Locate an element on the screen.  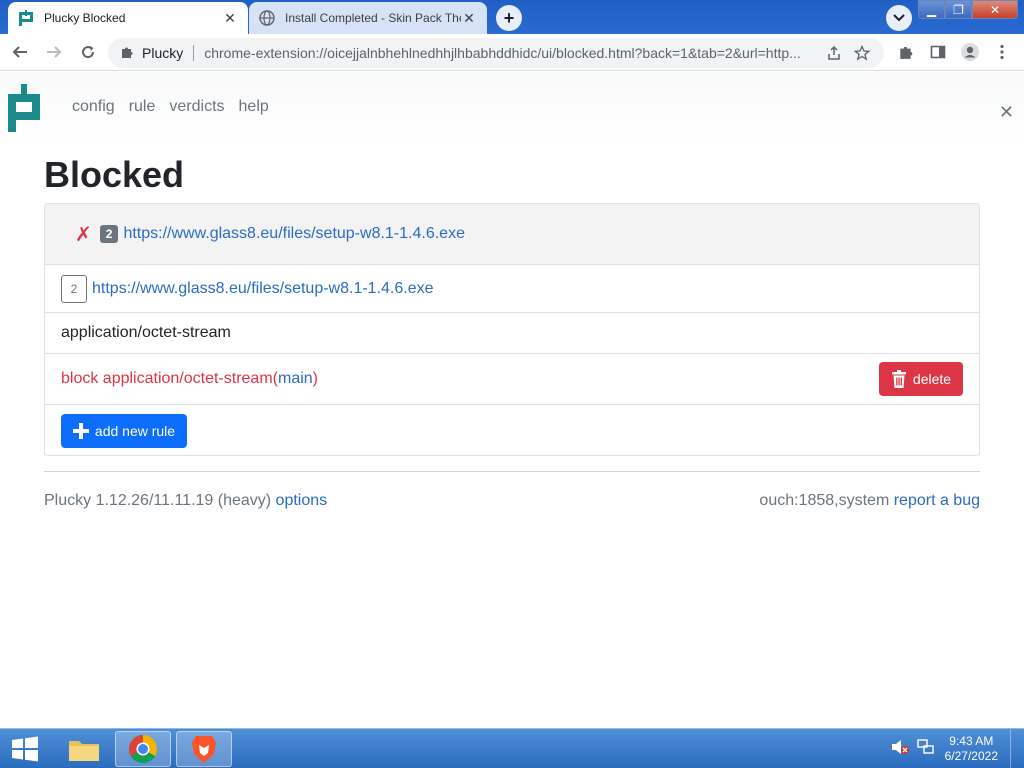
footer-divider is located at coordinates (512, 471).